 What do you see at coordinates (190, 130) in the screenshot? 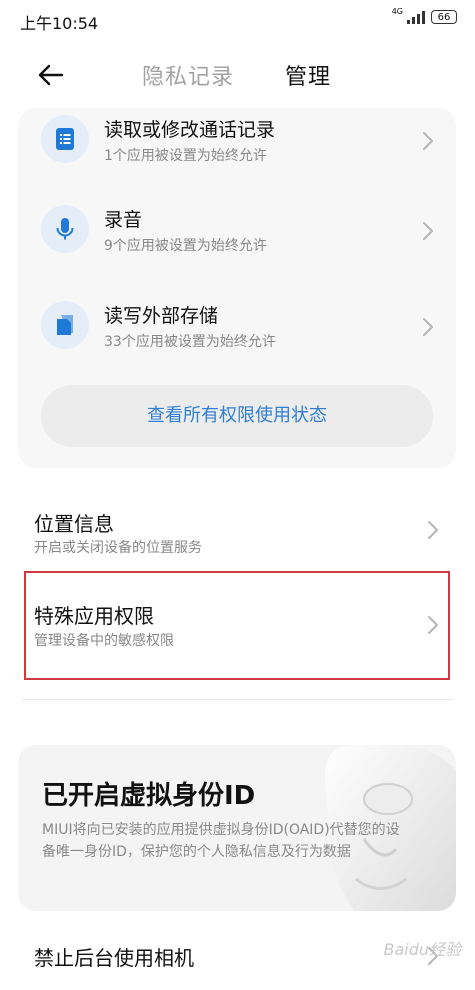
I see `permission-title: 读取或修改通话记录` at bounding box center [190, 130].